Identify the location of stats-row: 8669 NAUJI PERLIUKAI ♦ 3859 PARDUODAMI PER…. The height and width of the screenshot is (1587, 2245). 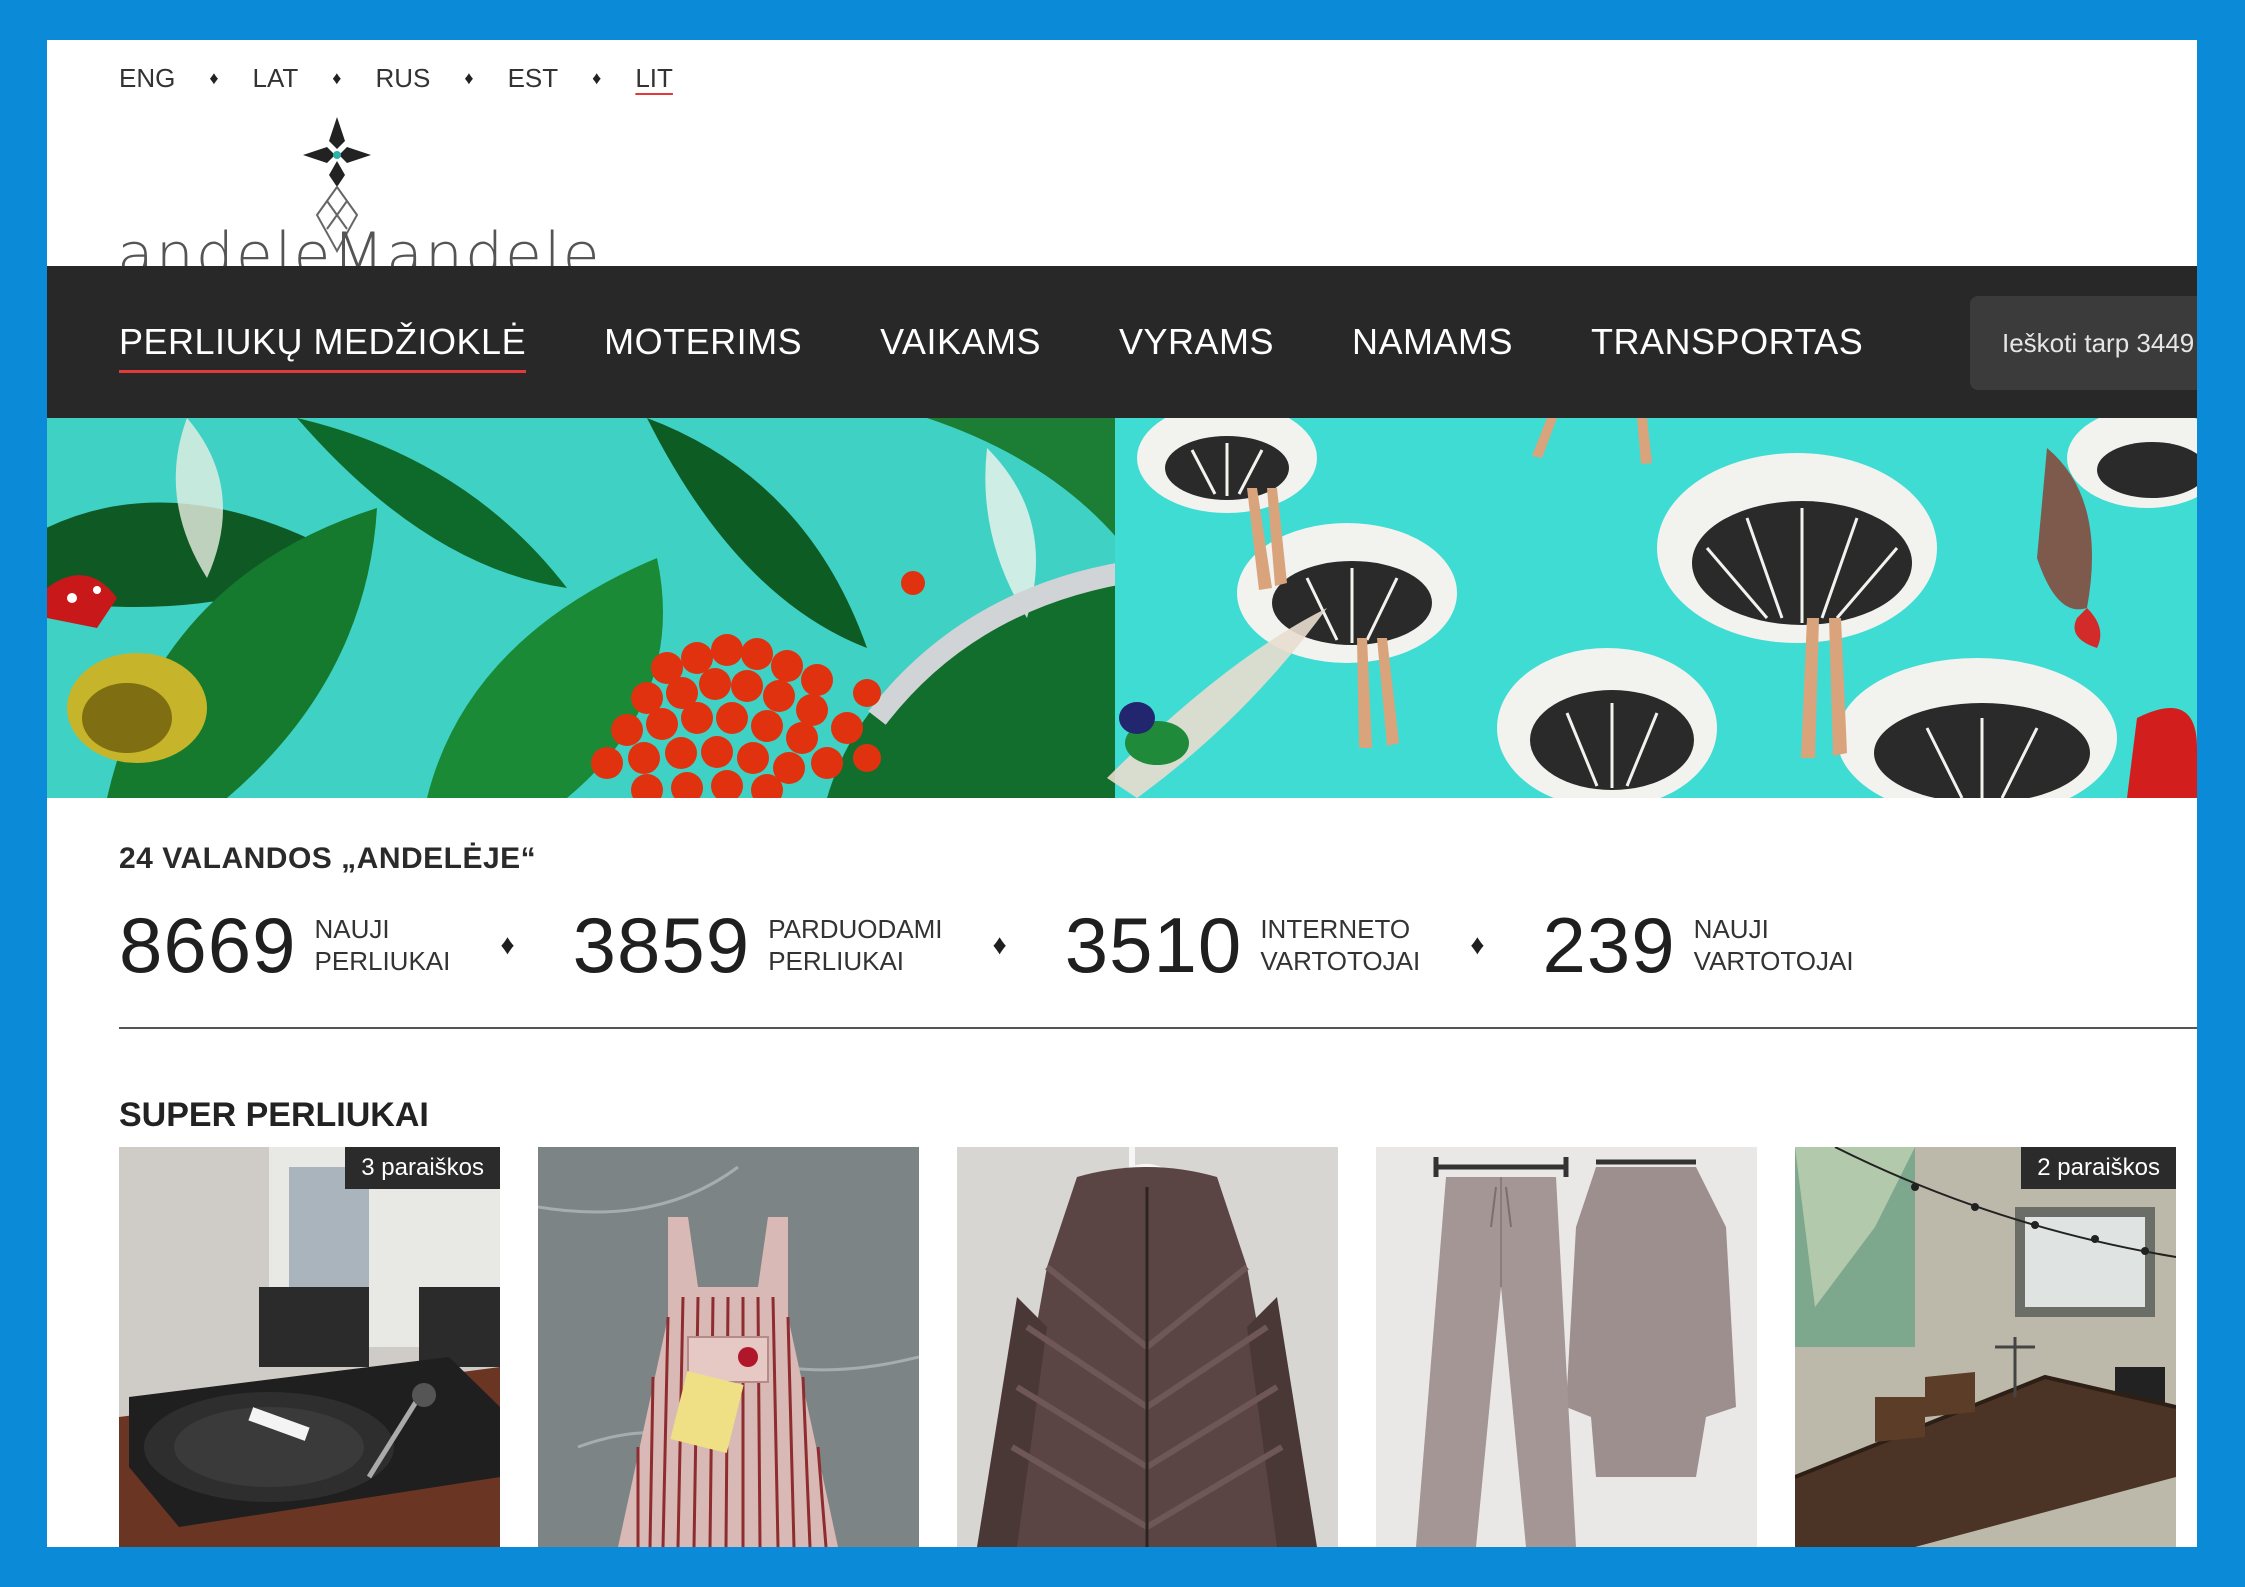
(986, 945).